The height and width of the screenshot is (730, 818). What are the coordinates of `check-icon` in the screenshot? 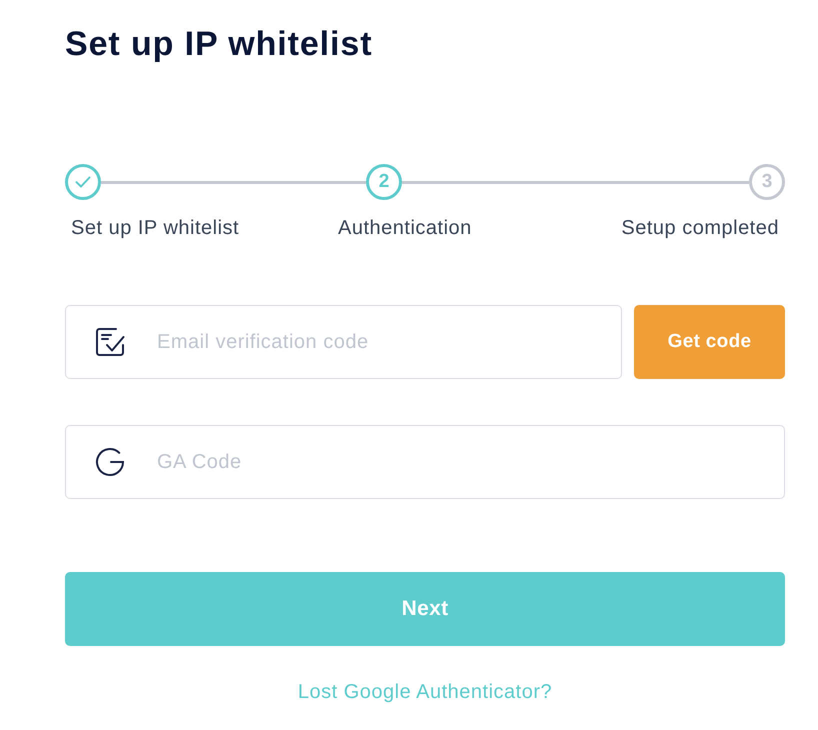 It's located at (83, 182).